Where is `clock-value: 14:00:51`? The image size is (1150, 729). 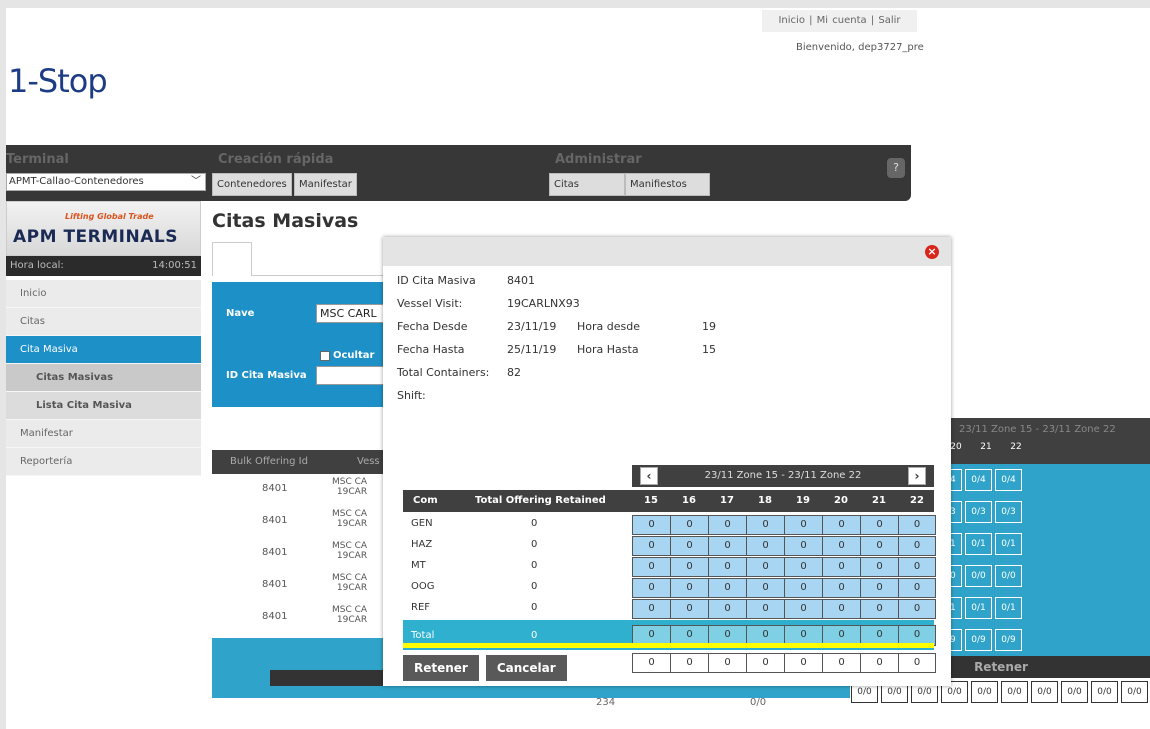 clock-value: 14:00:51 is located at coordinates (174, 265).